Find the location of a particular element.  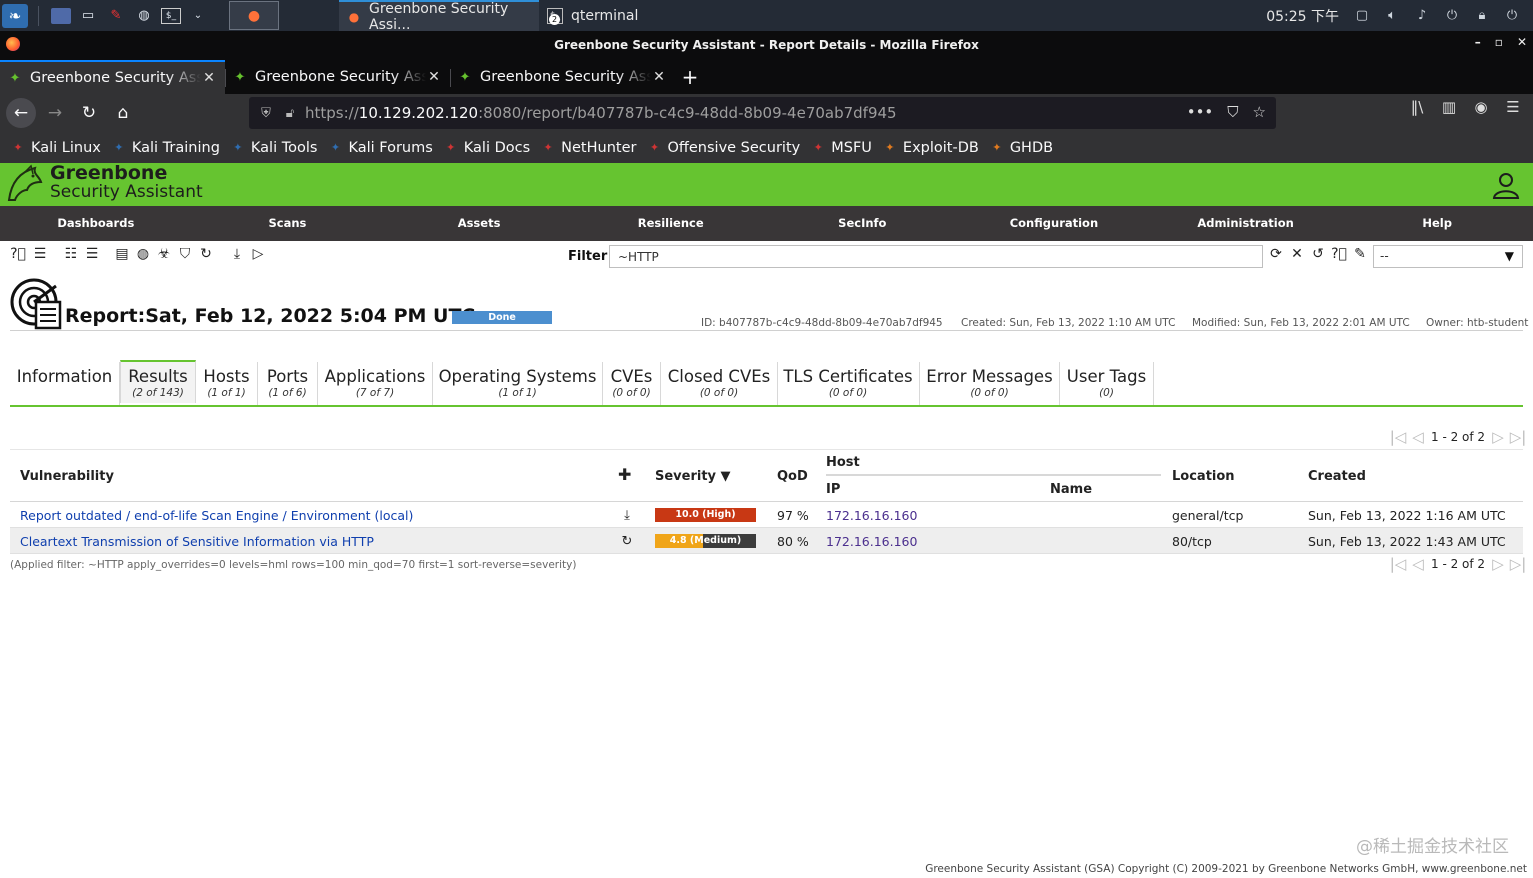

tab-cves: CVEs (0 of 0) is located at coordinates (632, 383).